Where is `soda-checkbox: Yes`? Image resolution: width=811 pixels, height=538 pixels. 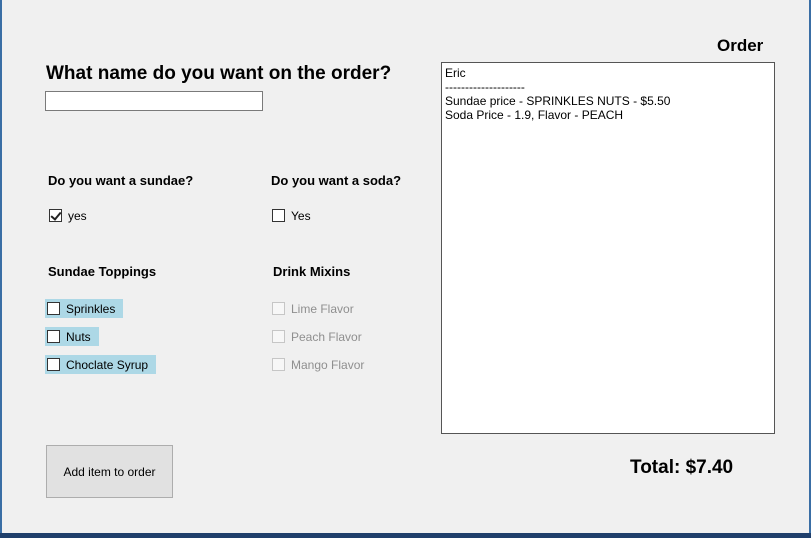 soda-checkbox: Yes is located at coordinates (291, 215).